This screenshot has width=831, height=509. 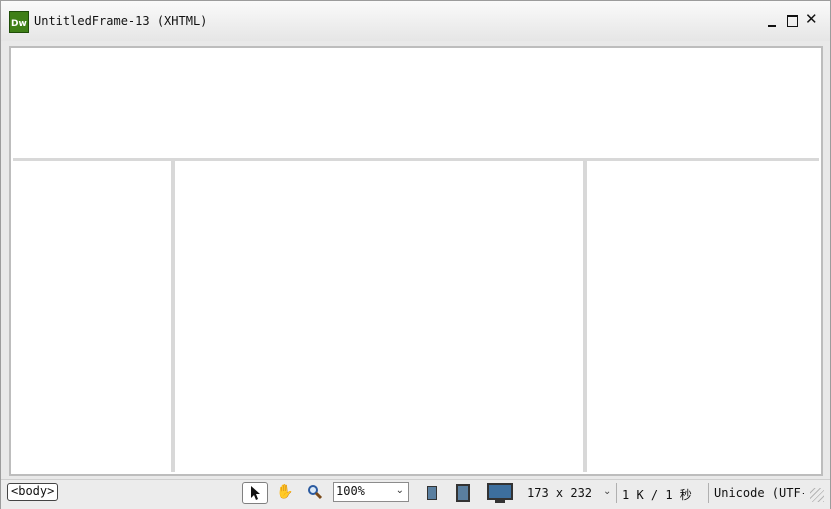 I want to click on title-bar: Dw UntitledFrame-13 (XHTML) ✕, so click(x=415, y=21).